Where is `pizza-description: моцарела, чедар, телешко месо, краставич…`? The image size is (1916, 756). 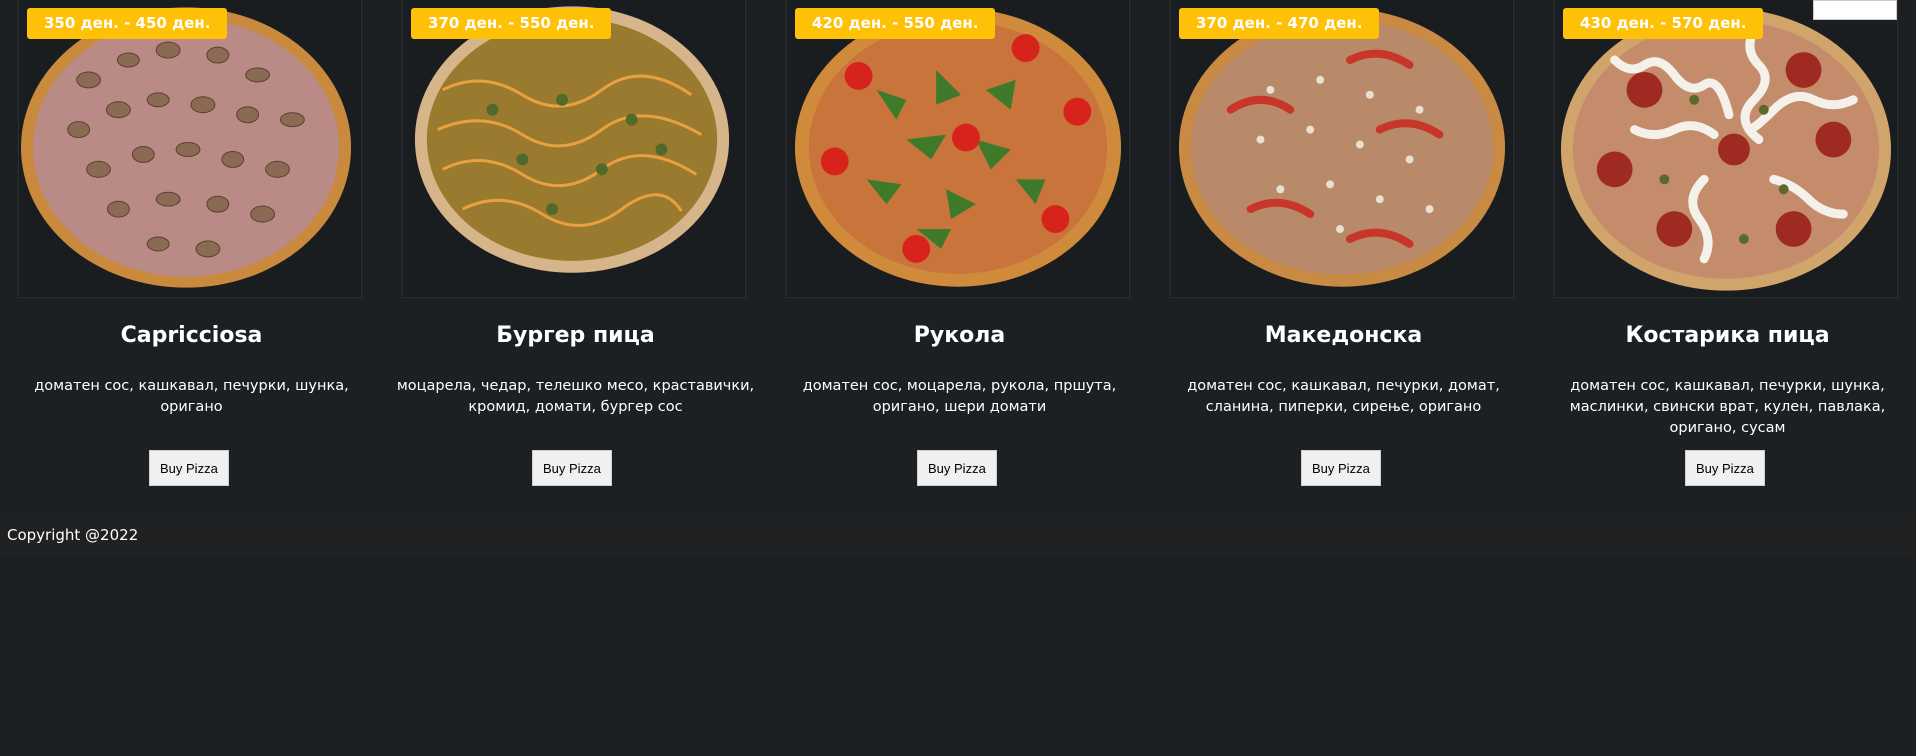
pizza-description: моцарела, чедар, телешко месо, краставич… is located at coordinates (575, 396).